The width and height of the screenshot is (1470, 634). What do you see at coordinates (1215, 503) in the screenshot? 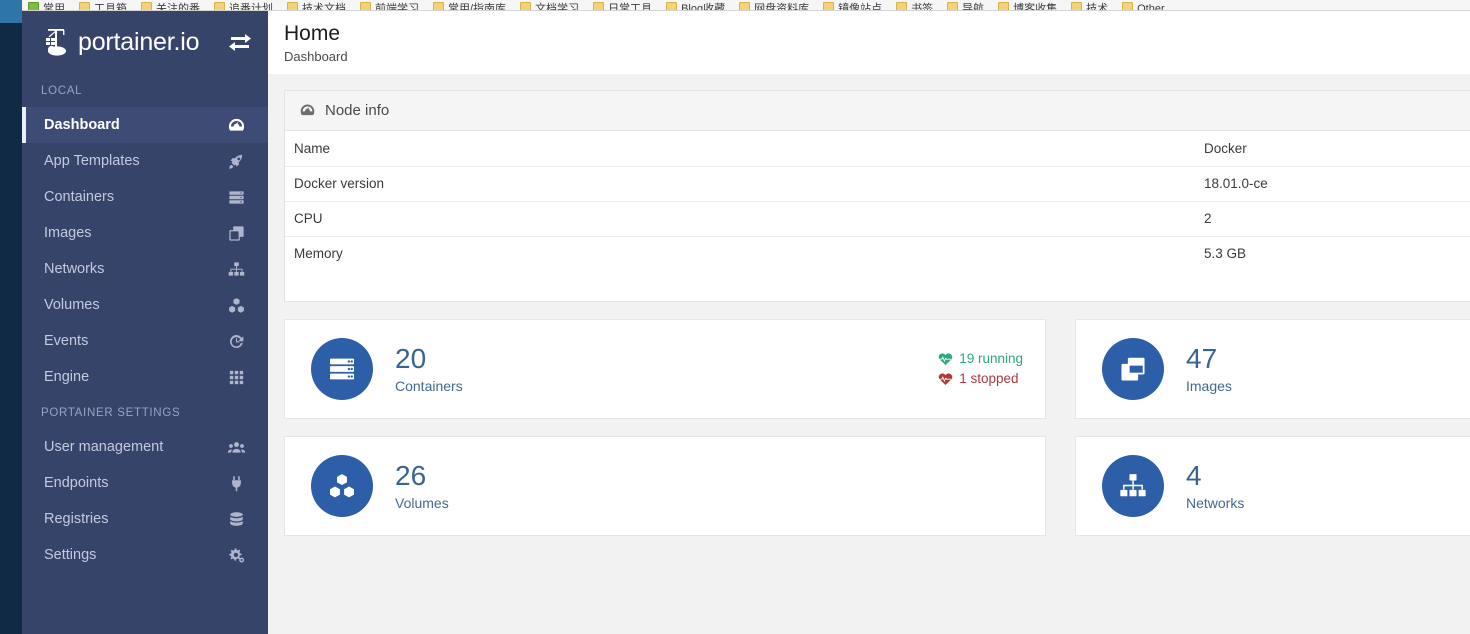
I see `networks-label: Networks` at bounding box center [1215, 503].